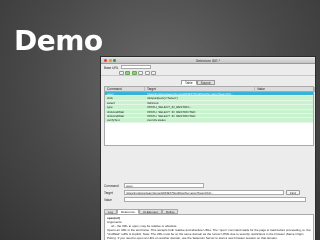  Describe the element at coordinates (154, 73) in the screenshot. I see `rollup-icon` at that location.